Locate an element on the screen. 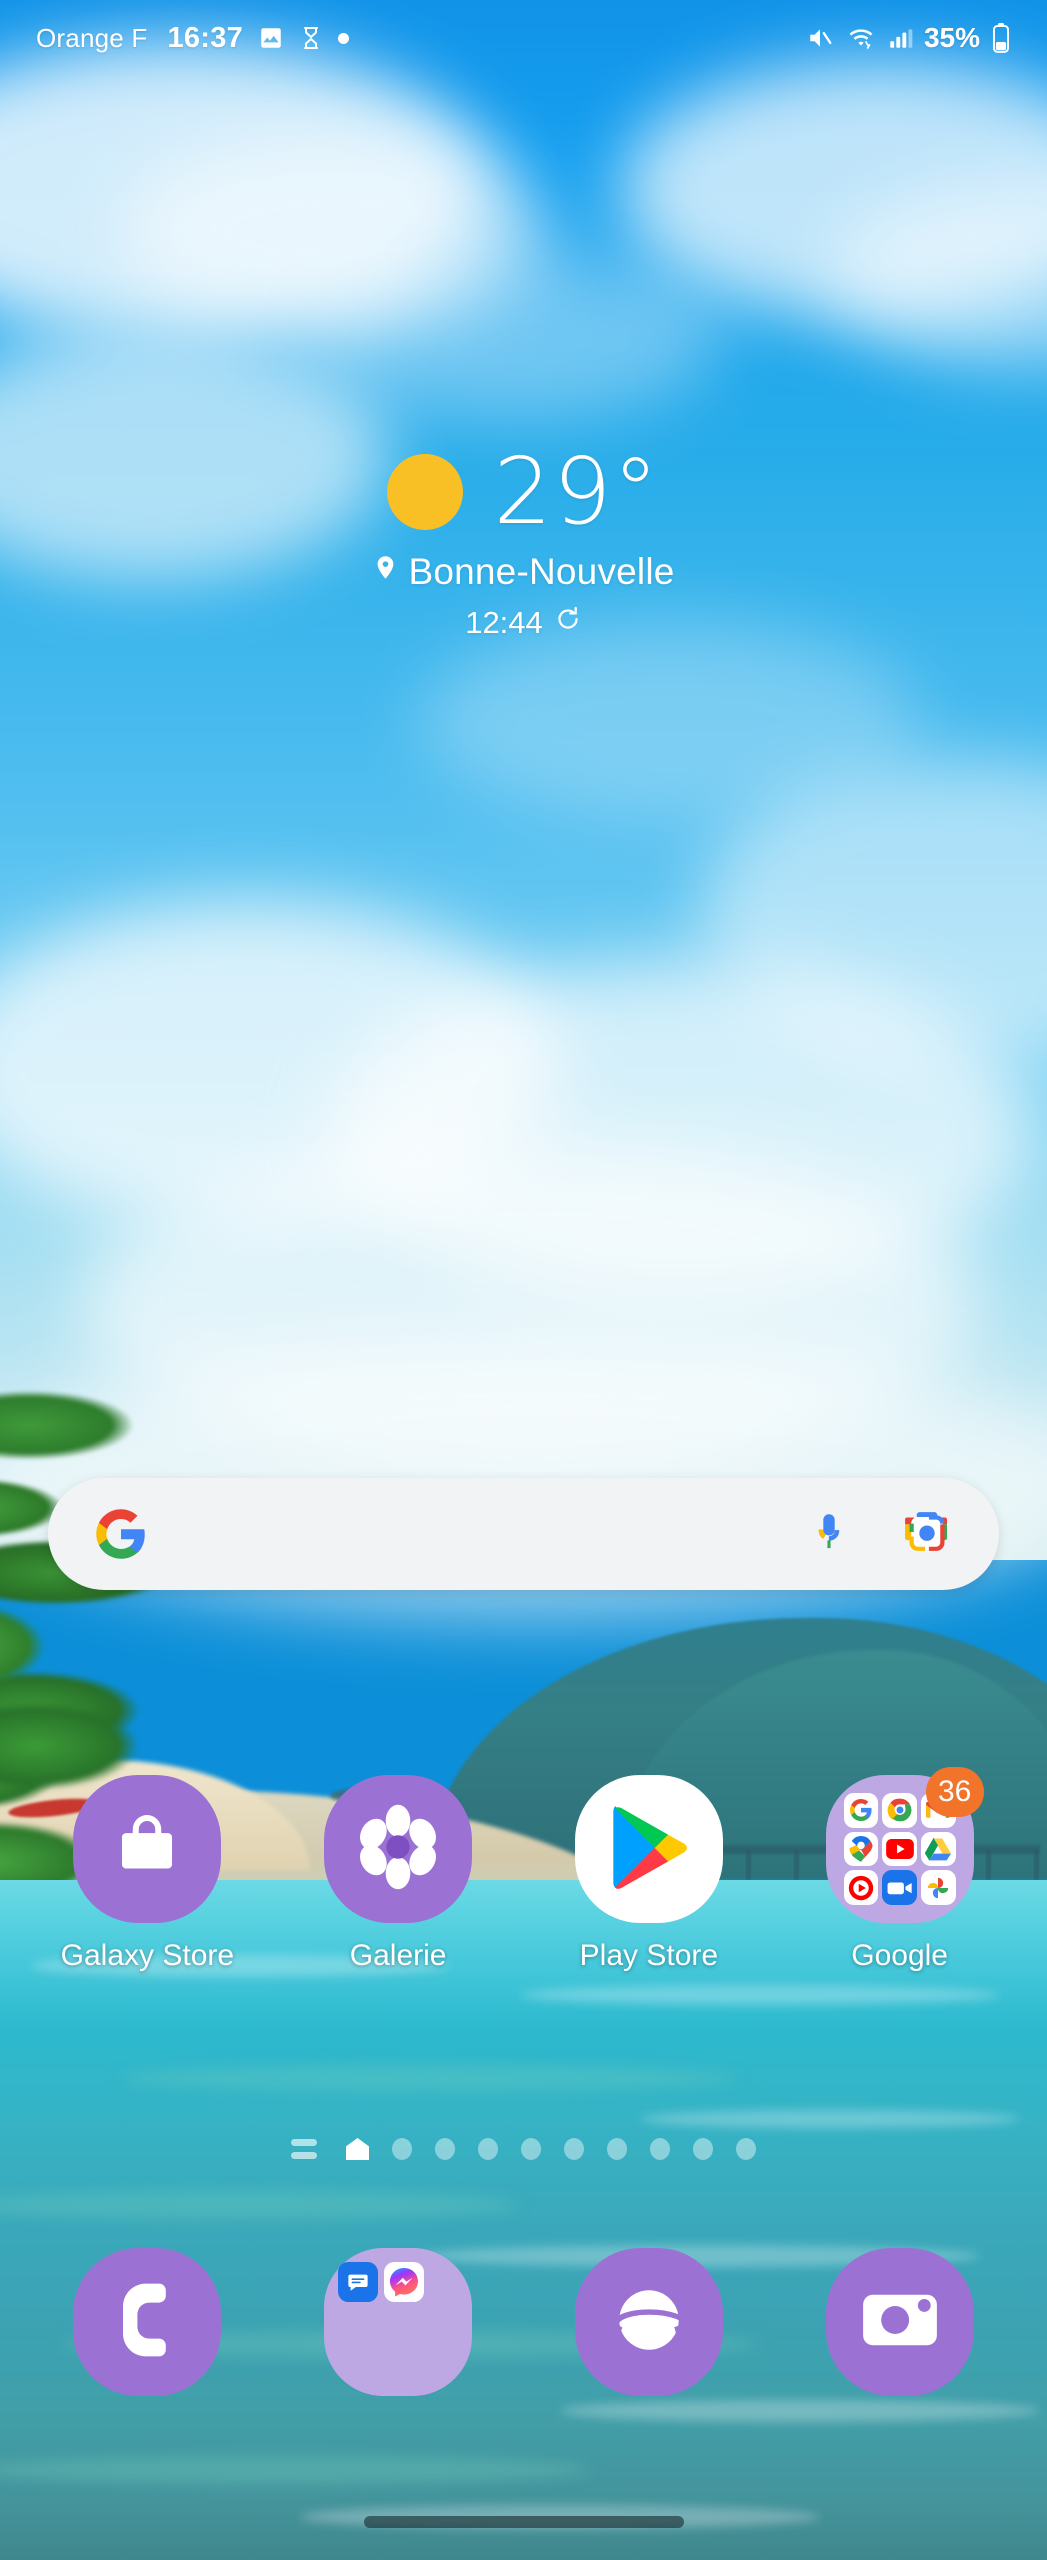 The image size is (1047, 2560). gesture-nav-bar is located at coordinates (523, 2522).